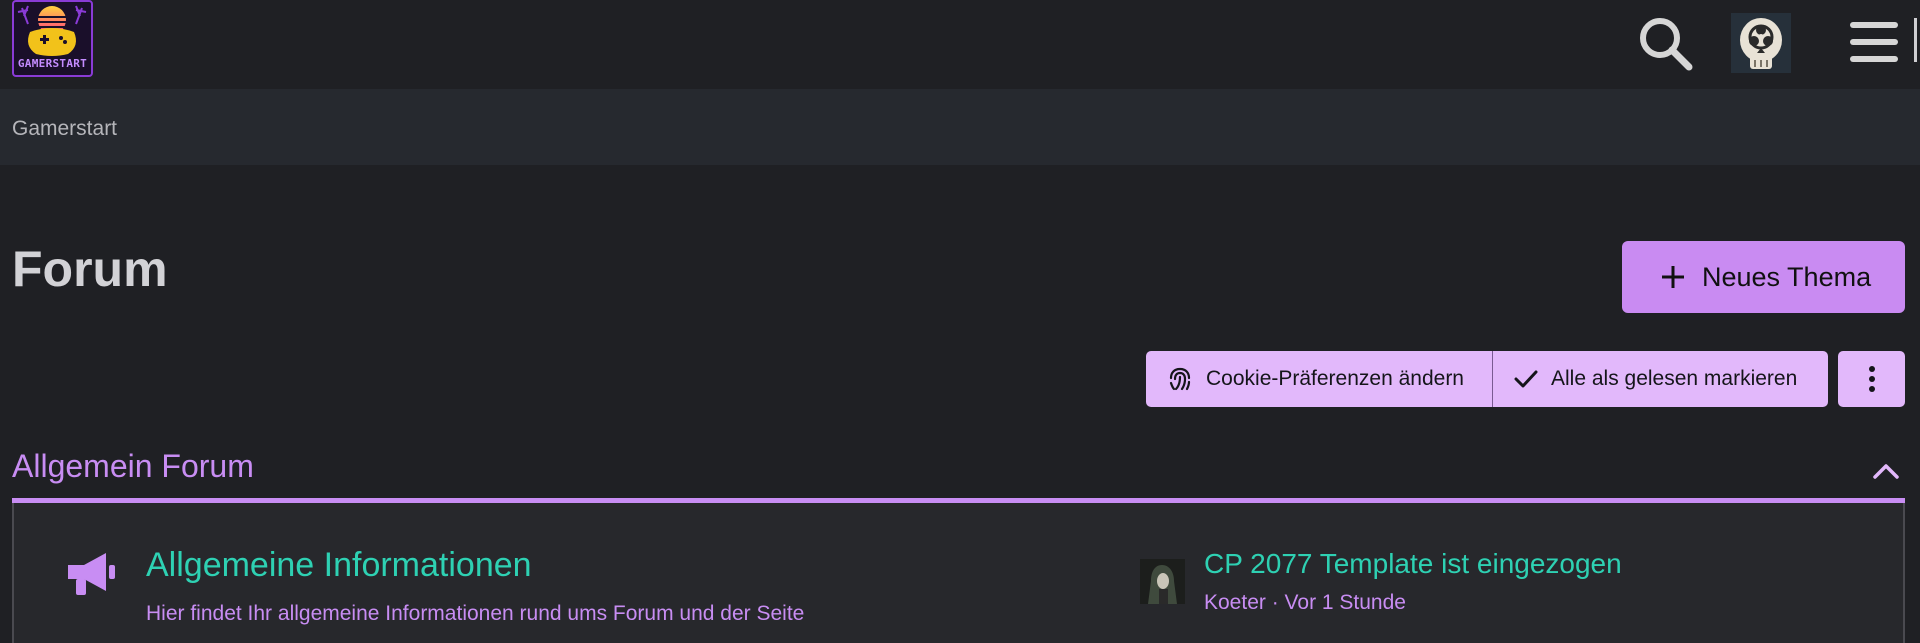 The height and width of the screenshot is (643, 1920). I want to click on last-post-meta: Koeter · Vor 1 Stunde, so click(1305, 603).